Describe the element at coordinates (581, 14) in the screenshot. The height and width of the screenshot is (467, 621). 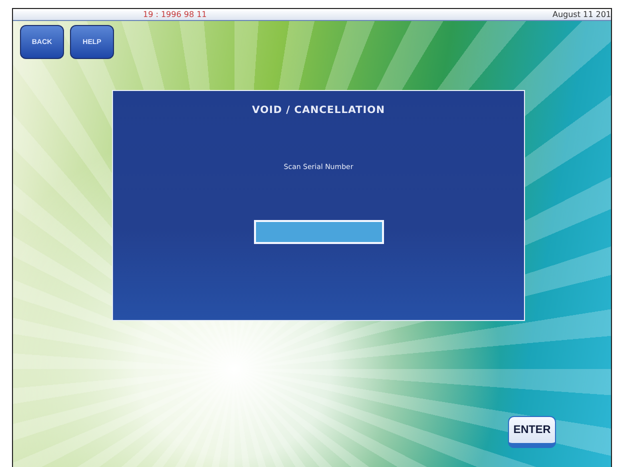
I see `status-date: August 11 201` at that location.